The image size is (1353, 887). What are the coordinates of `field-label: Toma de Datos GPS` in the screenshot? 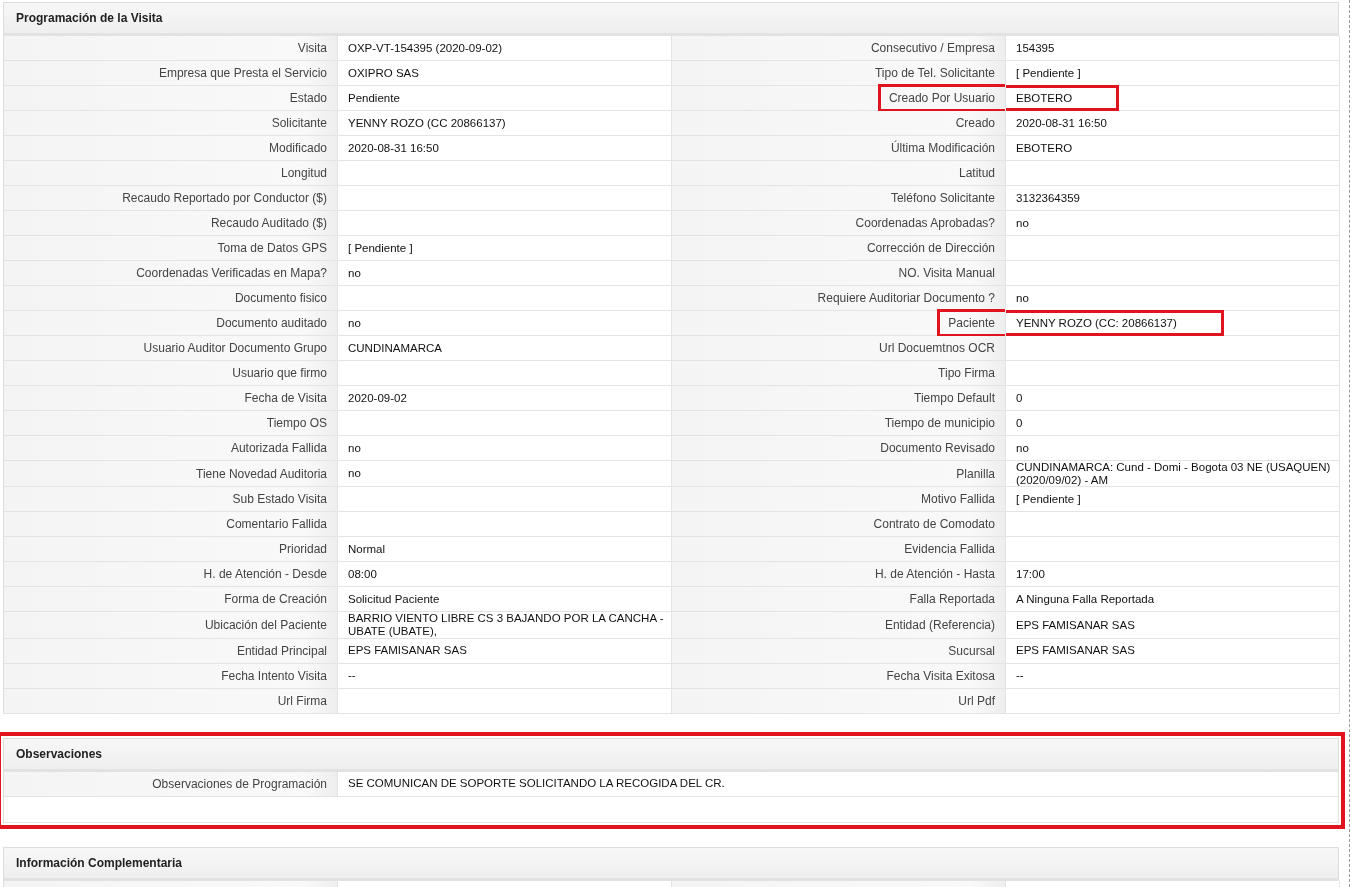 It's located at (272, 248).